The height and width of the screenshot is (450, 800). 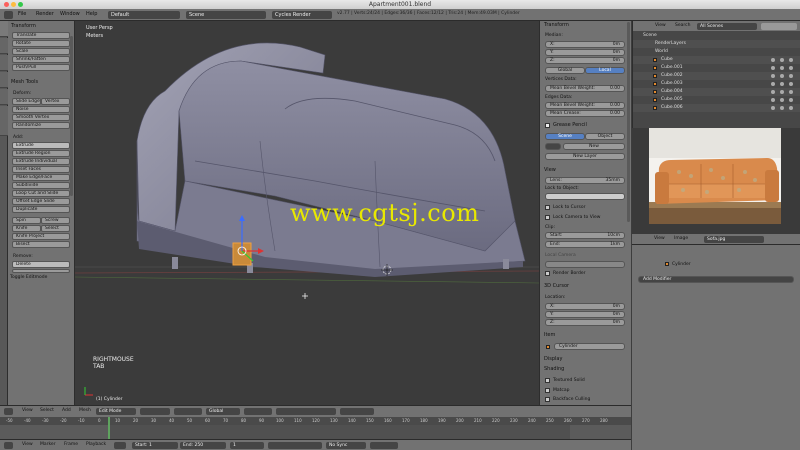 What do you see at coordinates (116, 411) in the screenshot?
I see `mode-selector: Edit Mode` at bounding box center [116, 411].